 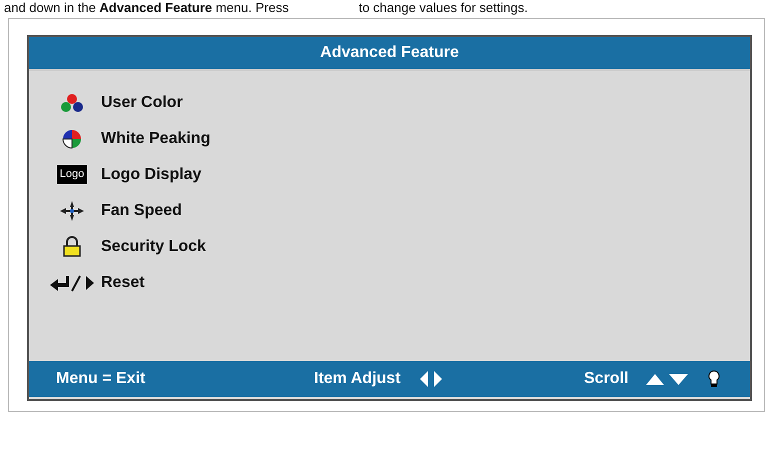 I want to click on manual-text: and down in the Advanced Feature menu. Press, so click(x=146, y=8).